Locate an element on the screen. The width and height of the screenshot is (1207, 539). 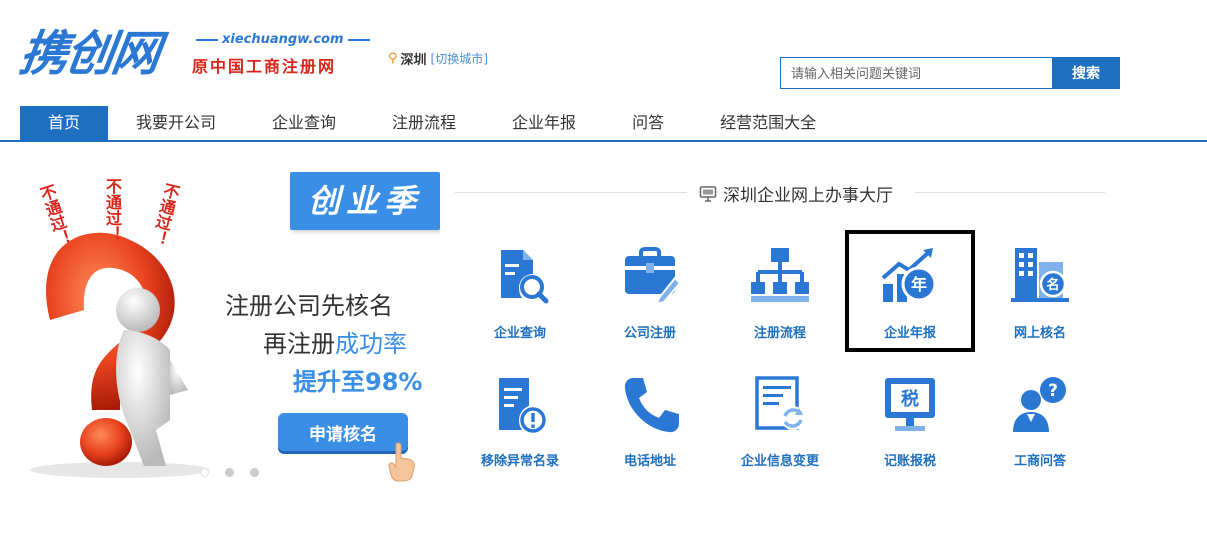
search-input is located at coordinates (916, 73).